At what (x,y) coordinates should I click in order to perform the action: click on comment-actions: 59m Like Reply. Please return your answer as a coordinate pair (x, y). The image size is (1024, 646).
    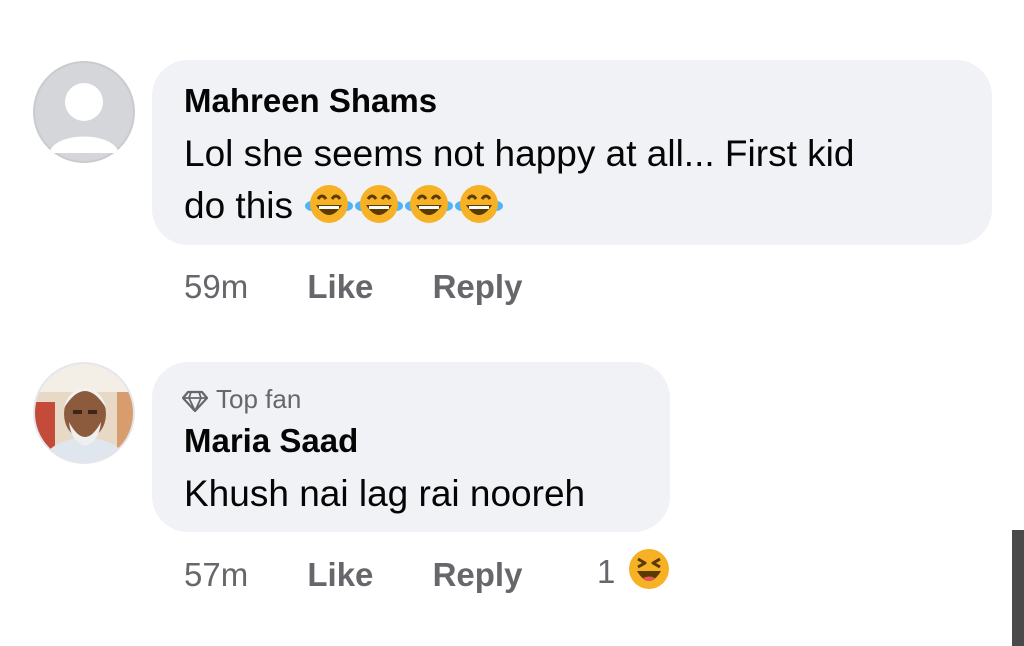
    Looking at the image, I should click on (353, 287).